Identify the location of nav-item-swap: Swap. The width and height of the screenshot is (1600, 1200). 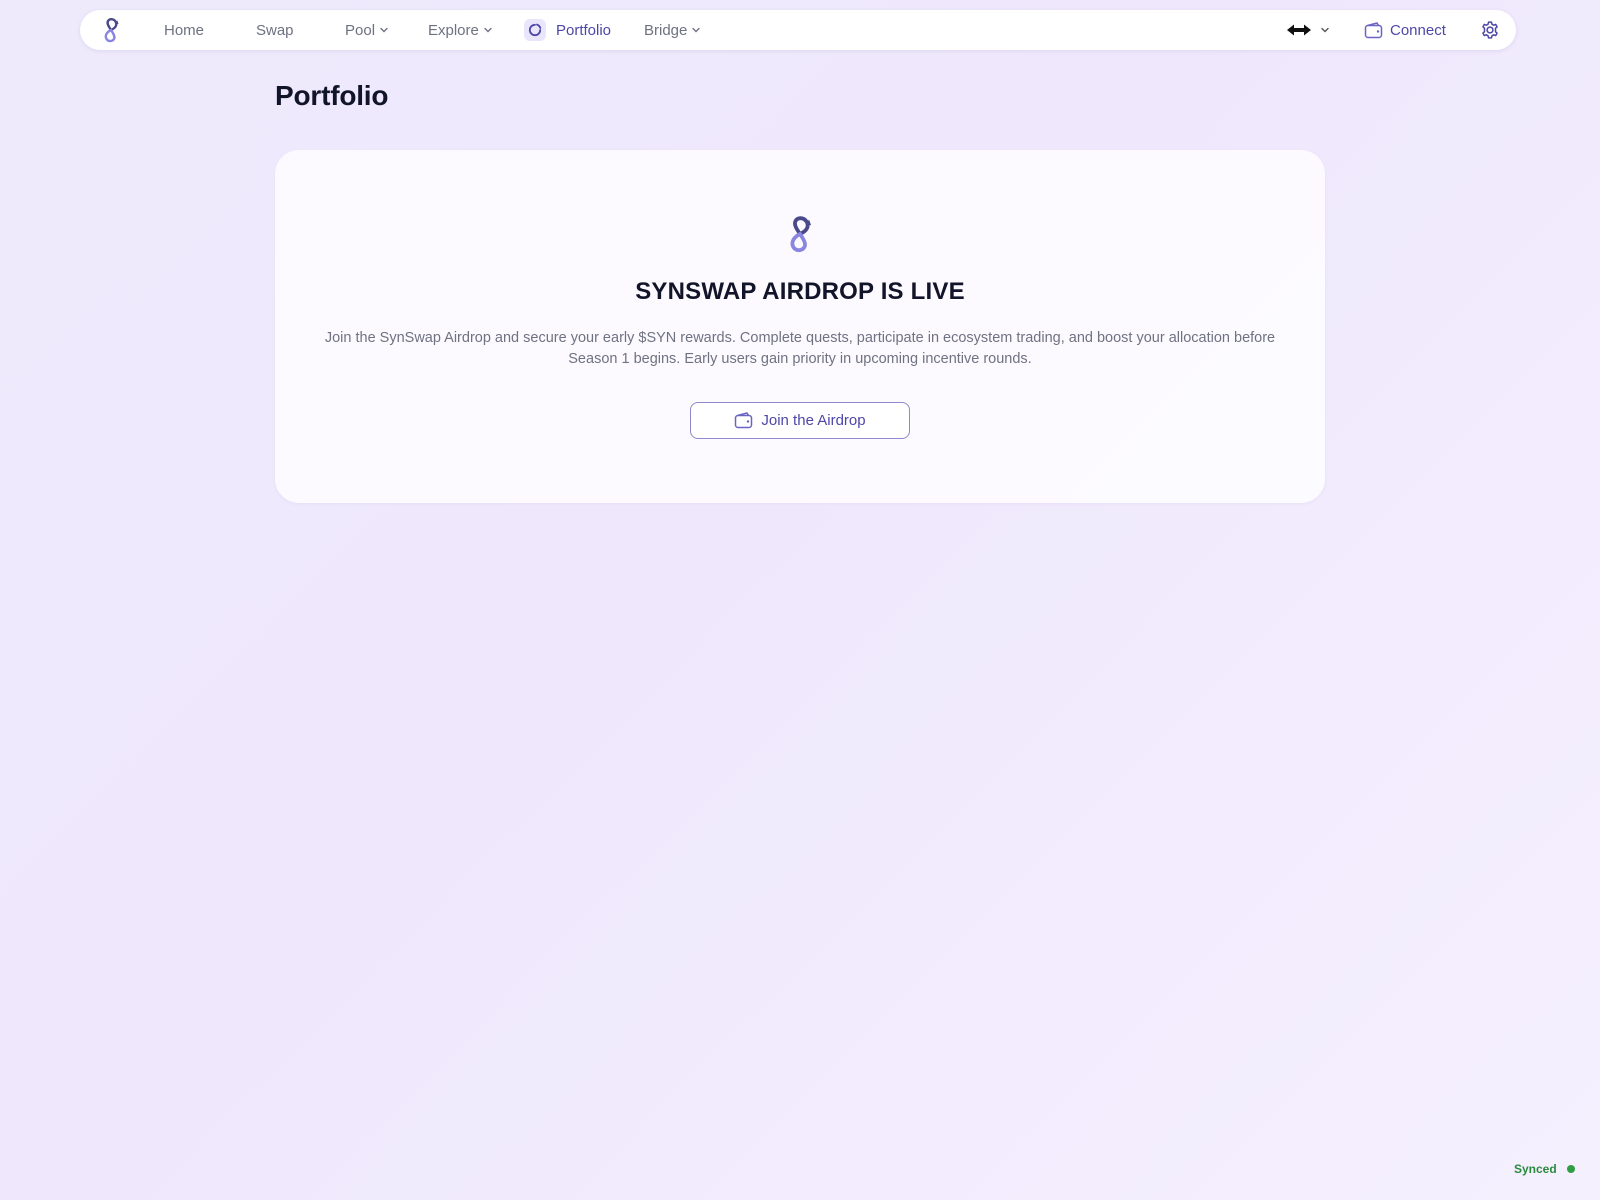
(275, 30).